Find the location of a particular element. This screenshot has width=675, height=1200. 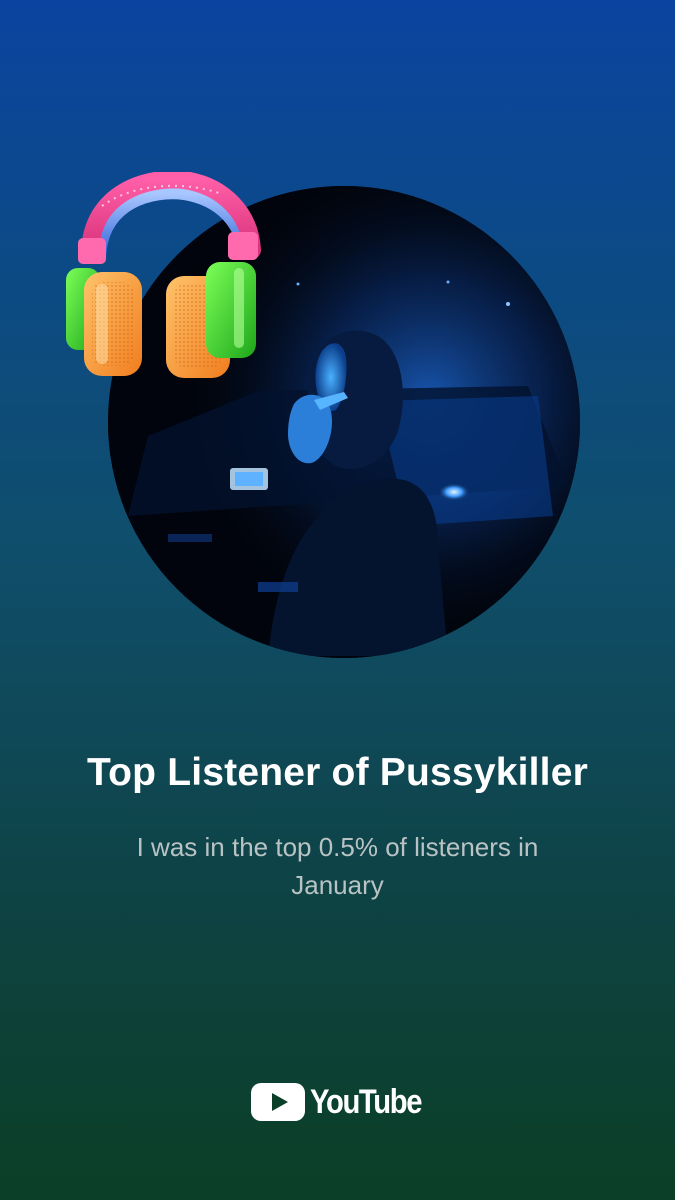

headphones-sticker is located at coordinates (167, 277).